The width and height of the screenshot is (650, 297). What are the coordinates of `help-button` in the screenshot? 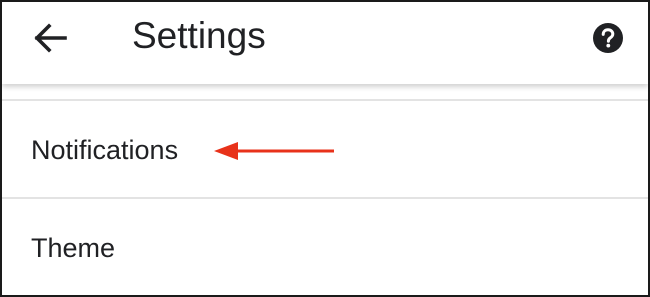 It's located at (608, 38).